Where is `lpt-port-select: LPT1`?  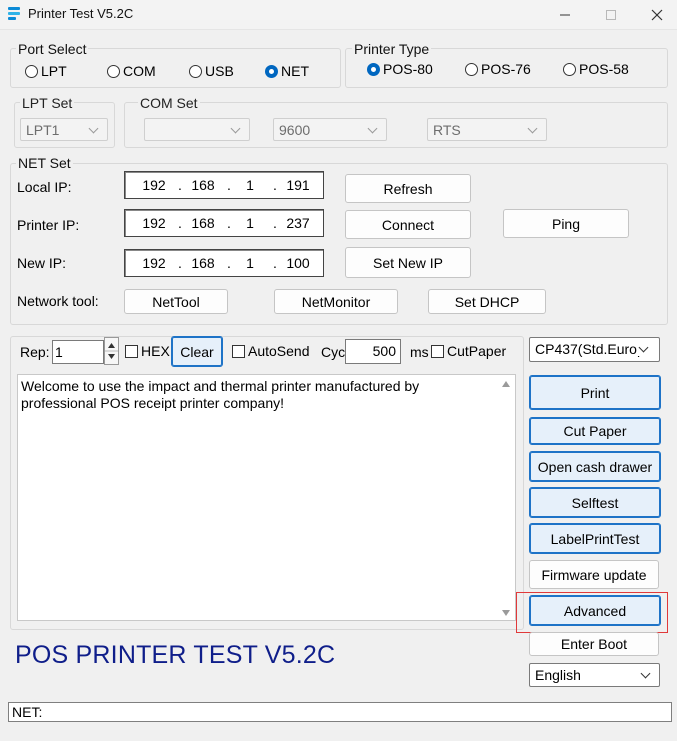
lpt-port-select: LPT1 is located at coordinates (64, 129).